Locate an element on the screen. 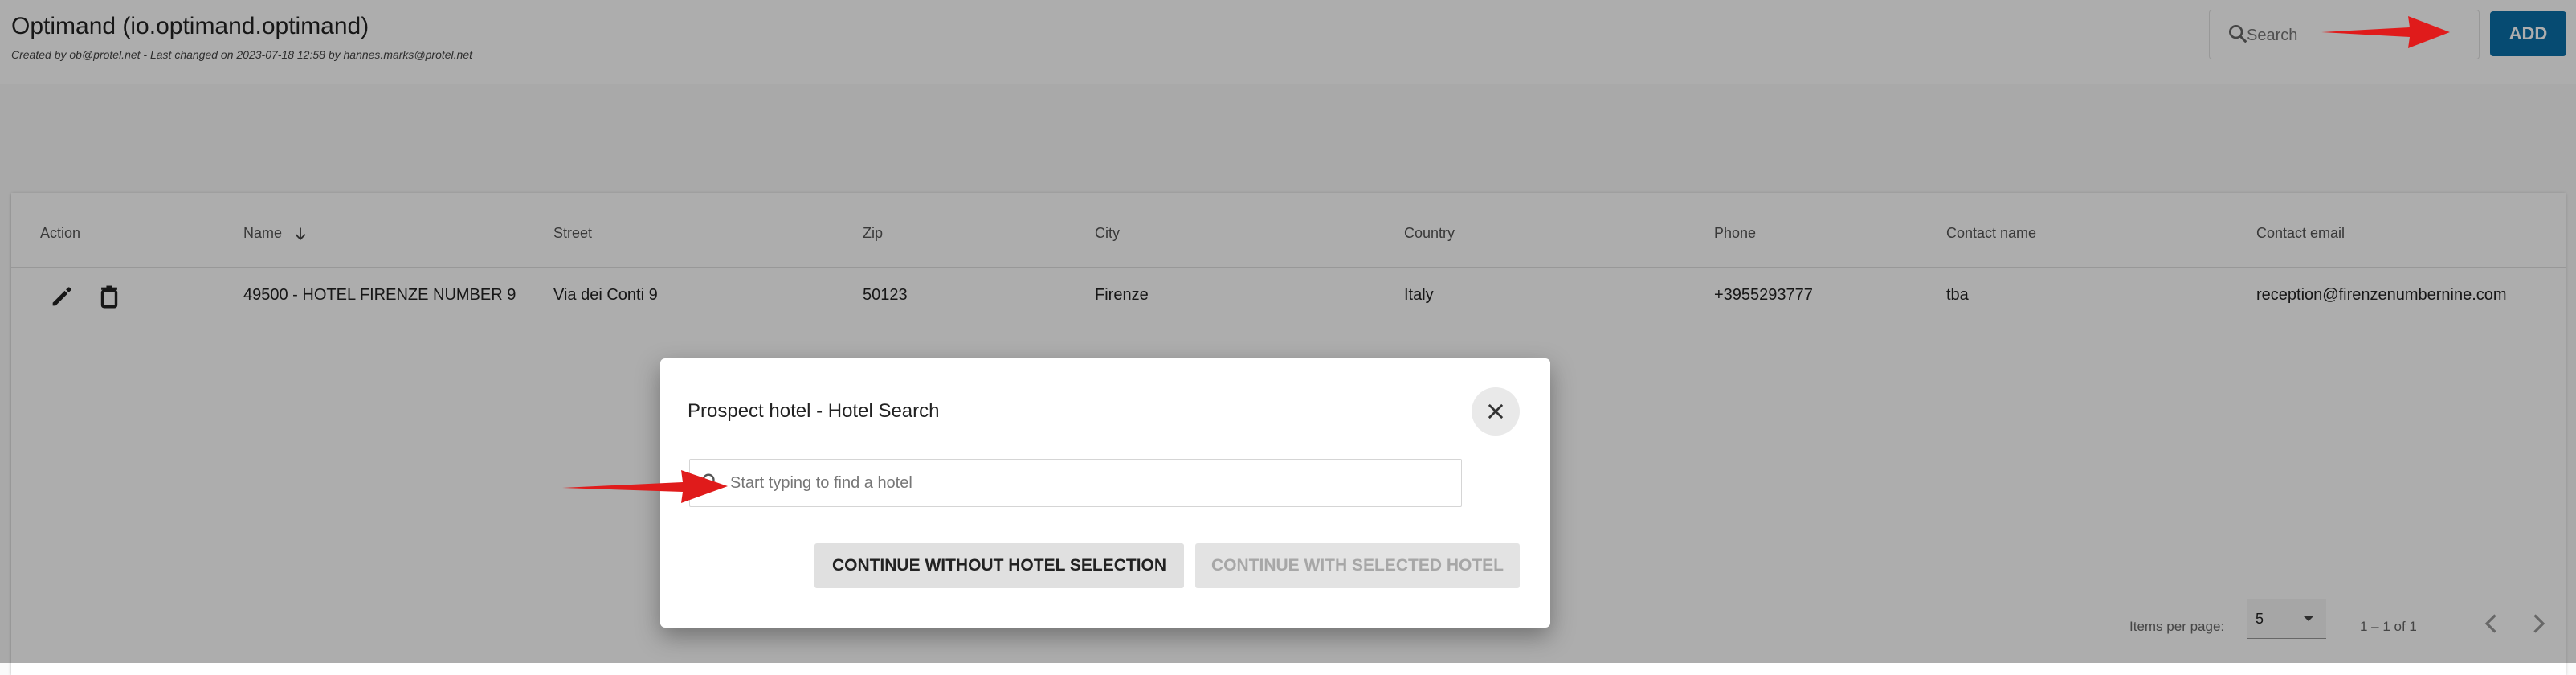 The height and width of the screenshot is (675, 2576). close-icon is located at coordinates (1496, 411).